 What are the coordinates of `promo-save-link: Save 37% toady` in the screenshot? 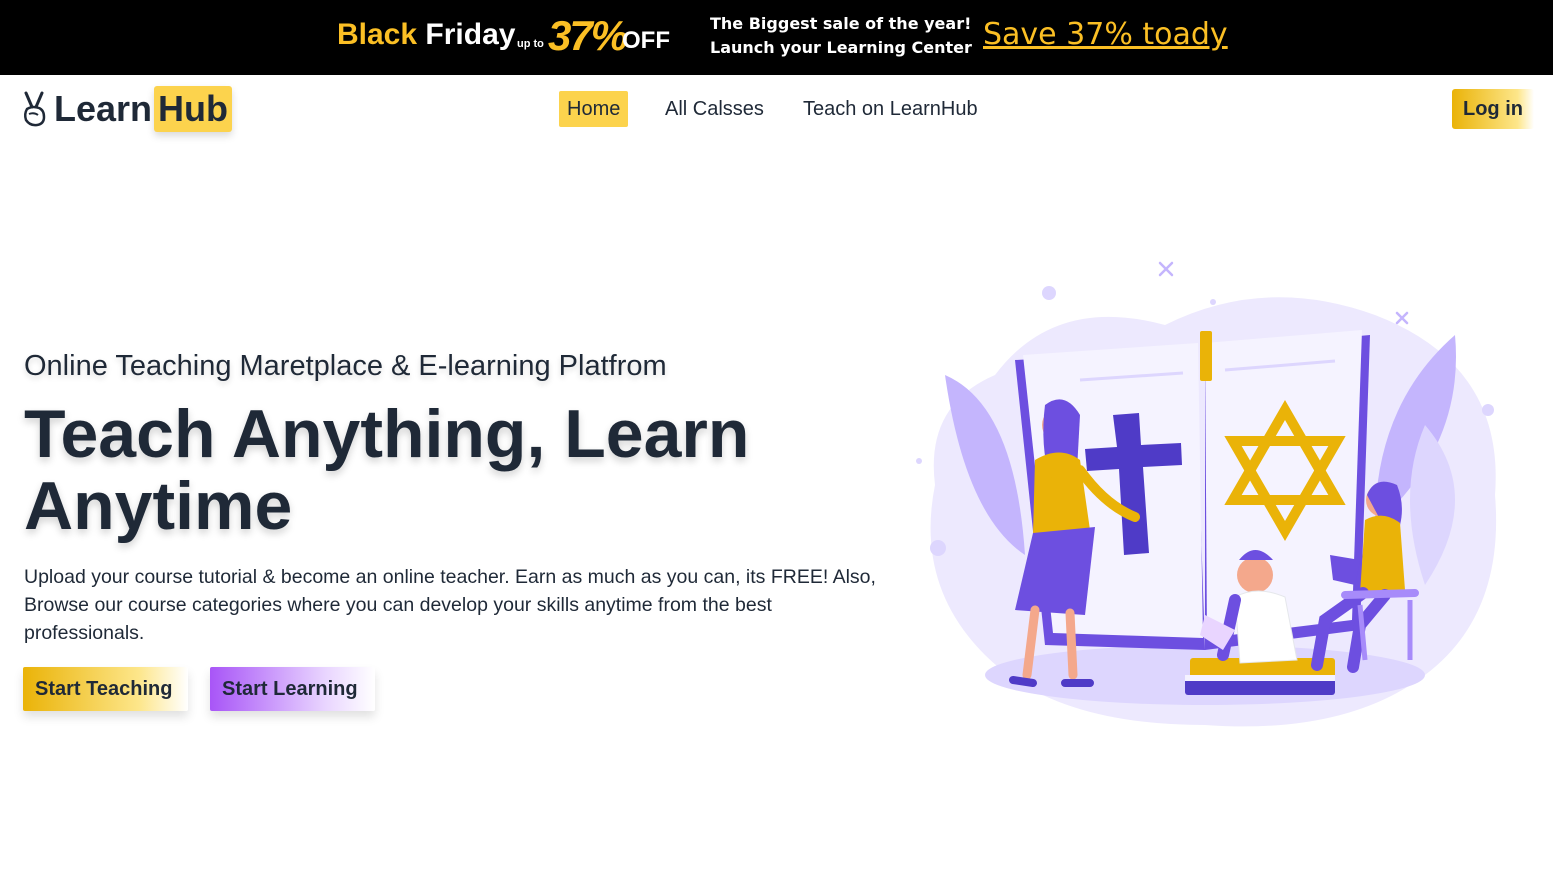 It's located at (1105, 34).